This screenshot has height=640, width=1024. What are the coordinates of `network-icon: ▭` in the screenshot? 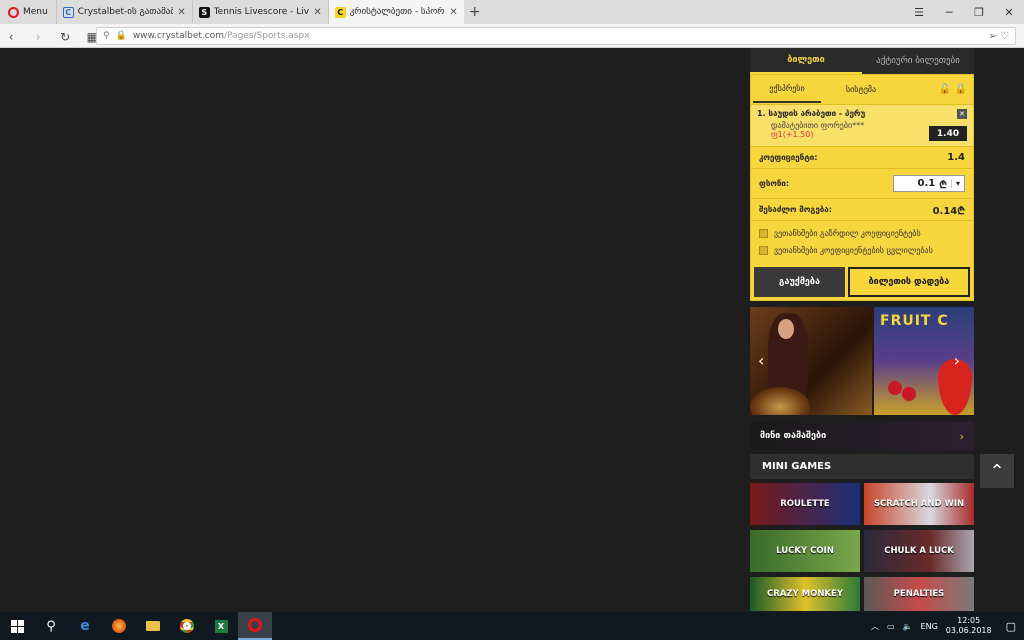 It's located at (891, 626).